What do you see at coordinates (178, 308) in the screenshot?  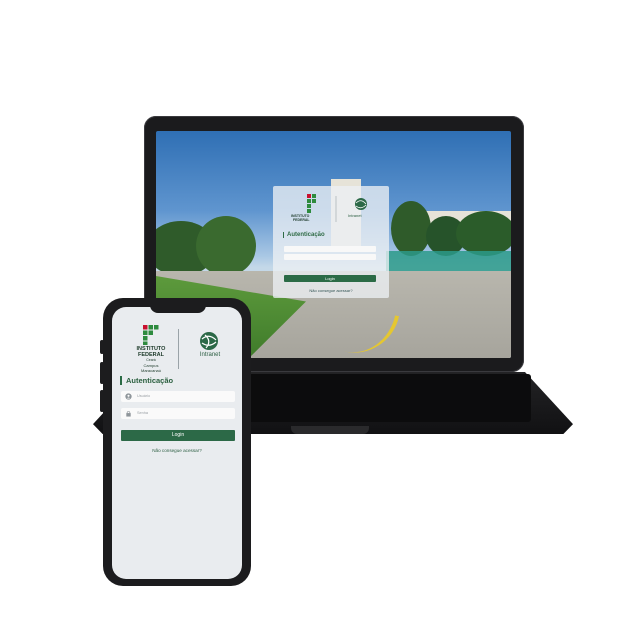 I see `phone-notch` at bounding box center [178, 308].